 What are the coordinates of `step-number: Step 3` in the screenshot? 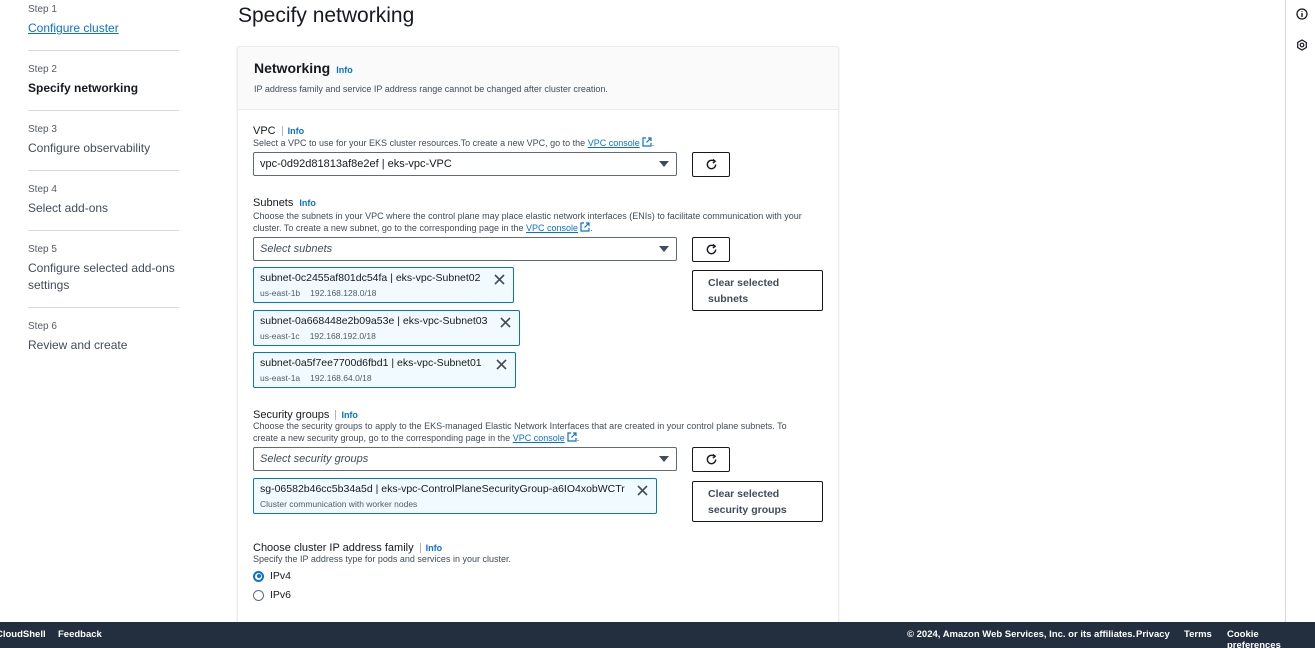 It's located at (42, 129).